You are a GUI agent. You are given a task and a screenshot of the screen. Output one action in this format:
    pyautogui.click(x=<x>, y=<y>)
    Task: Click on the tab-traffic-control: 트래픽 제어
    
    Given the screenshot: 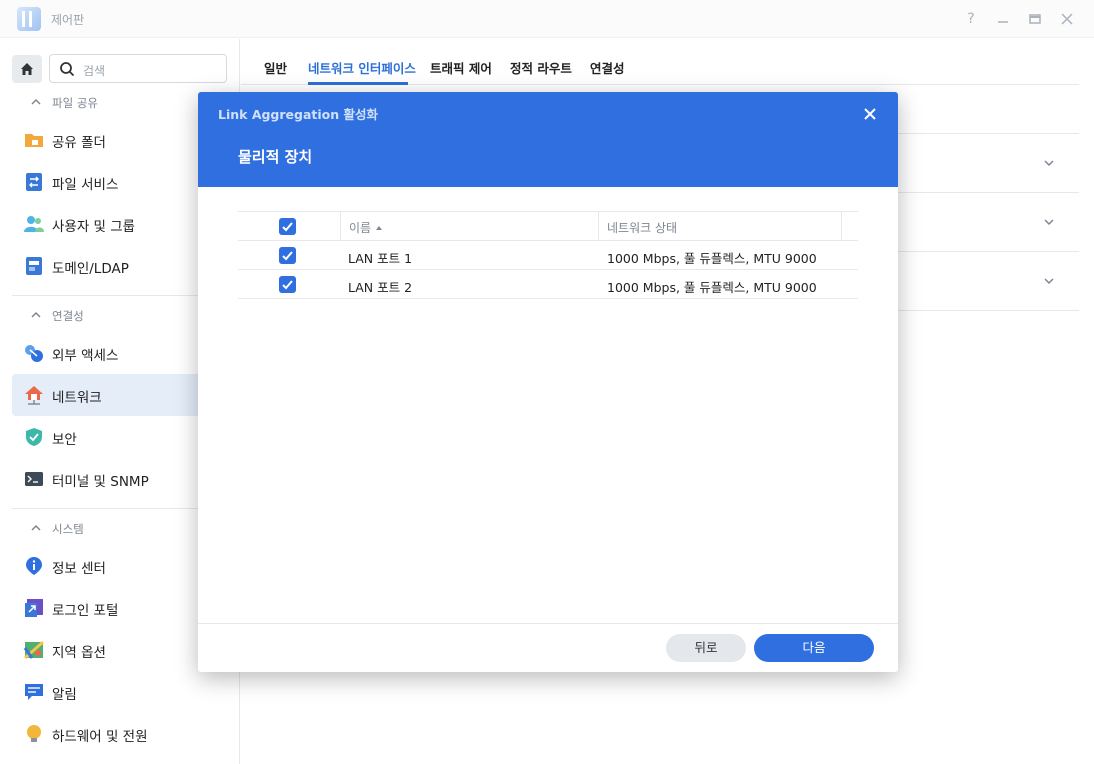 What is the action you would take?
    pyautogui.click(x=461, y=67)
    